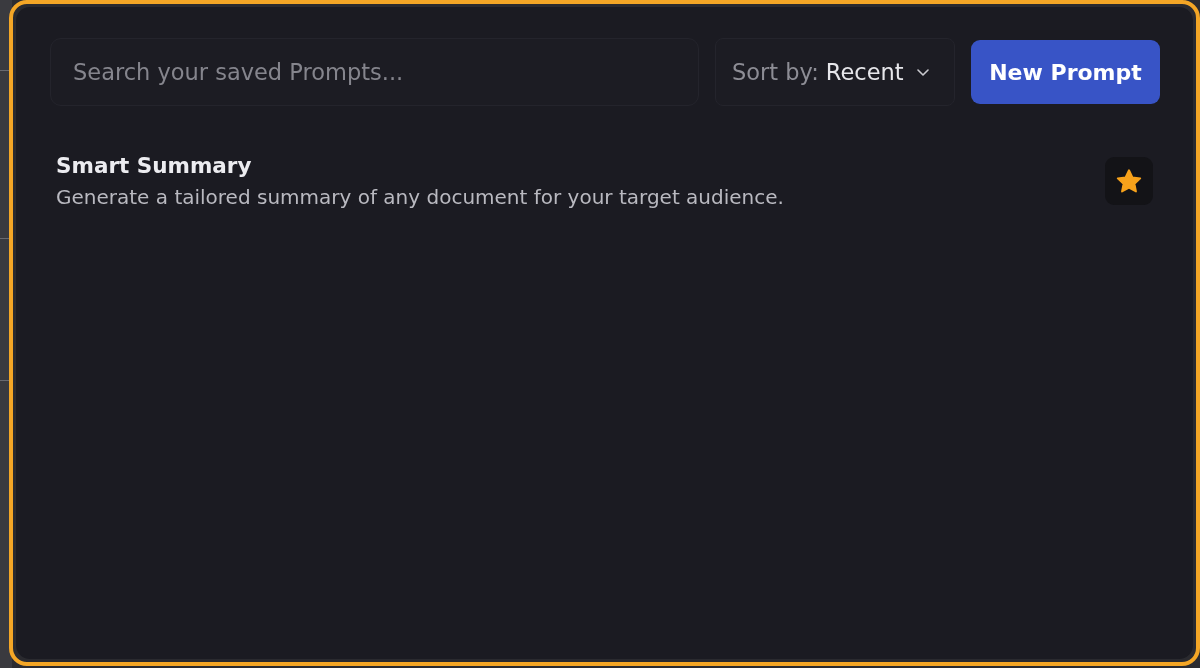 The width and height of the screenshot is (1200, 668). I want to click on new-prompt-button: New Prompt, so click(1065, 72).